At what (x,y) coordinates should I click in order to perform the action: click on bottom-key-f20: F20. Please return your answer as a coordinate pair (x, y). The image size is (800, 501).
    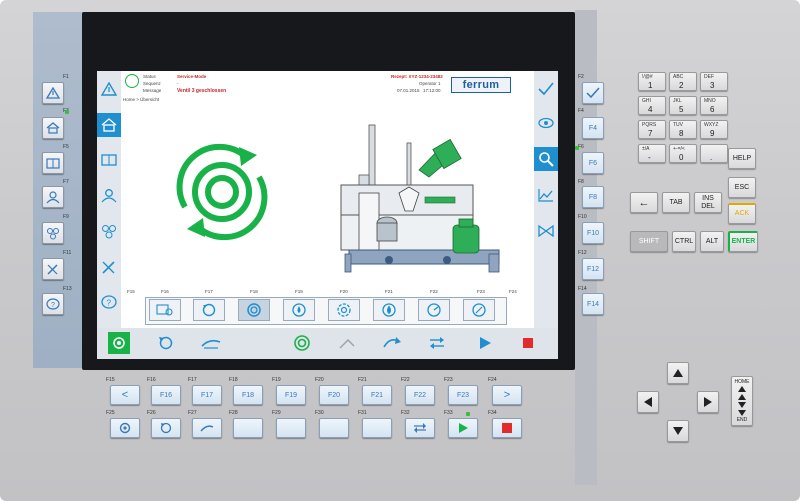
    Looking at the image, I should click on (334, 395).